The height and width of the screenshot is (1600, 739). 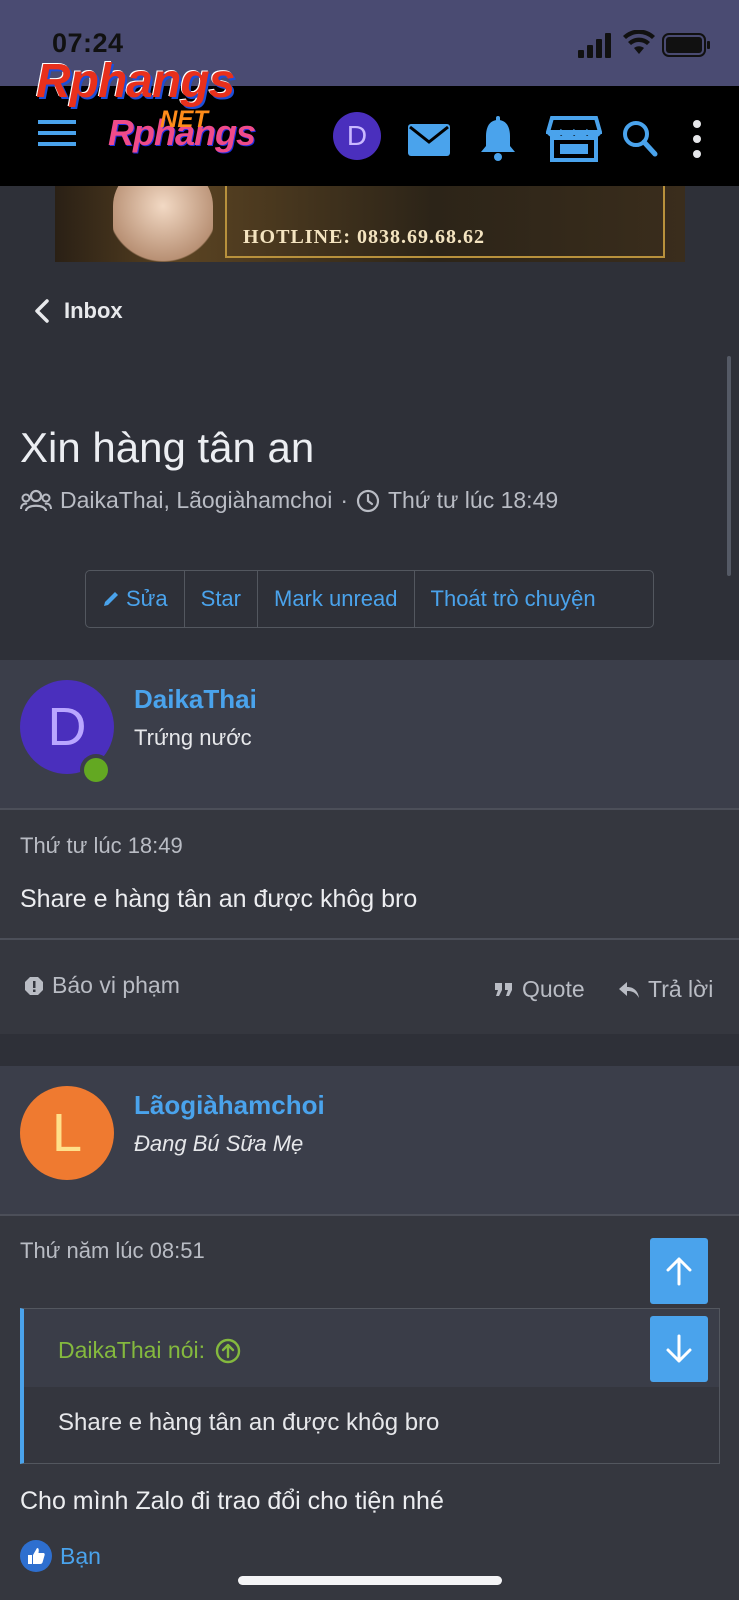 I want to click on edit-label: Sửa, so click(x=147, y=598).